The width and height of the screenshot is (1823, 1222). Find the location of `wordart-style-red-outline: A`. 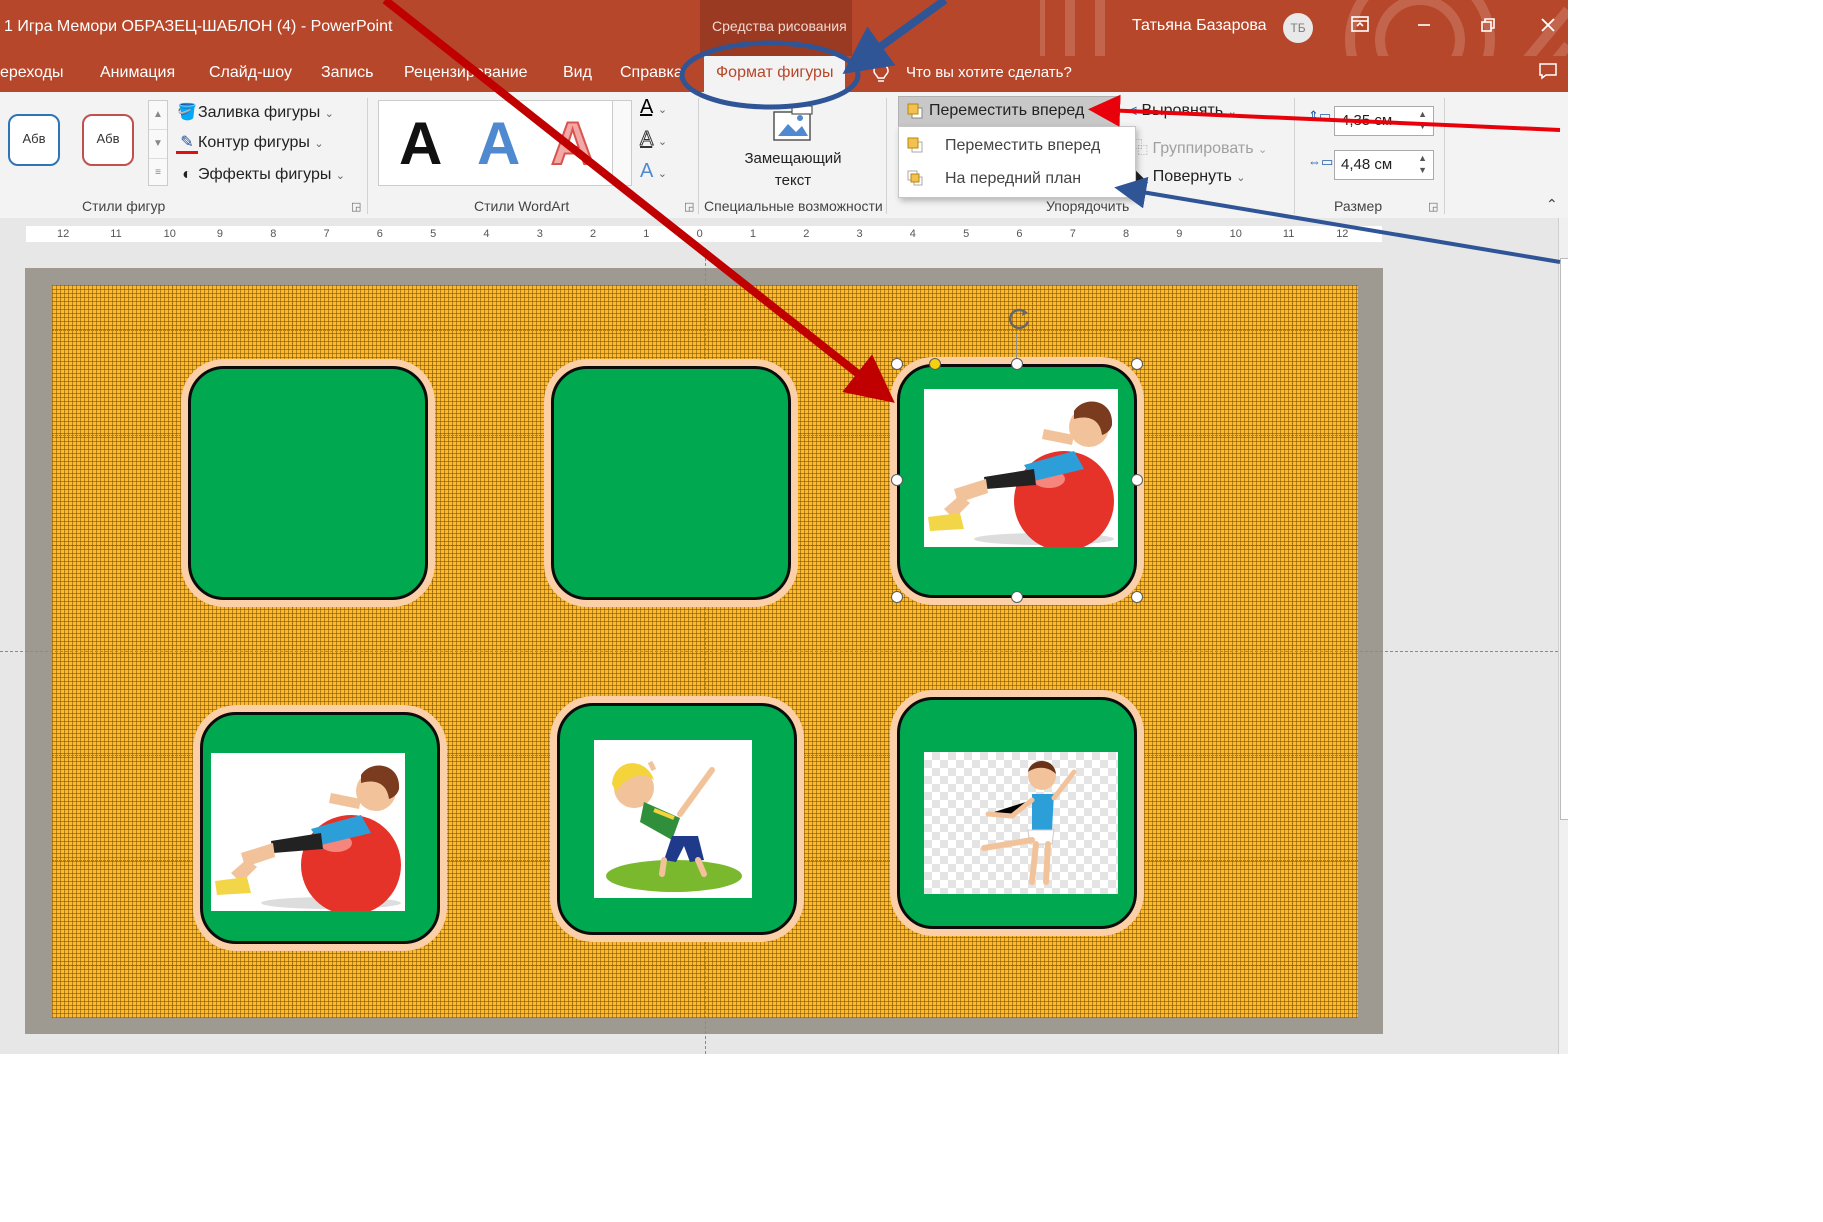

wordart-style-red-outline: A is located at coordinates (572, 143).